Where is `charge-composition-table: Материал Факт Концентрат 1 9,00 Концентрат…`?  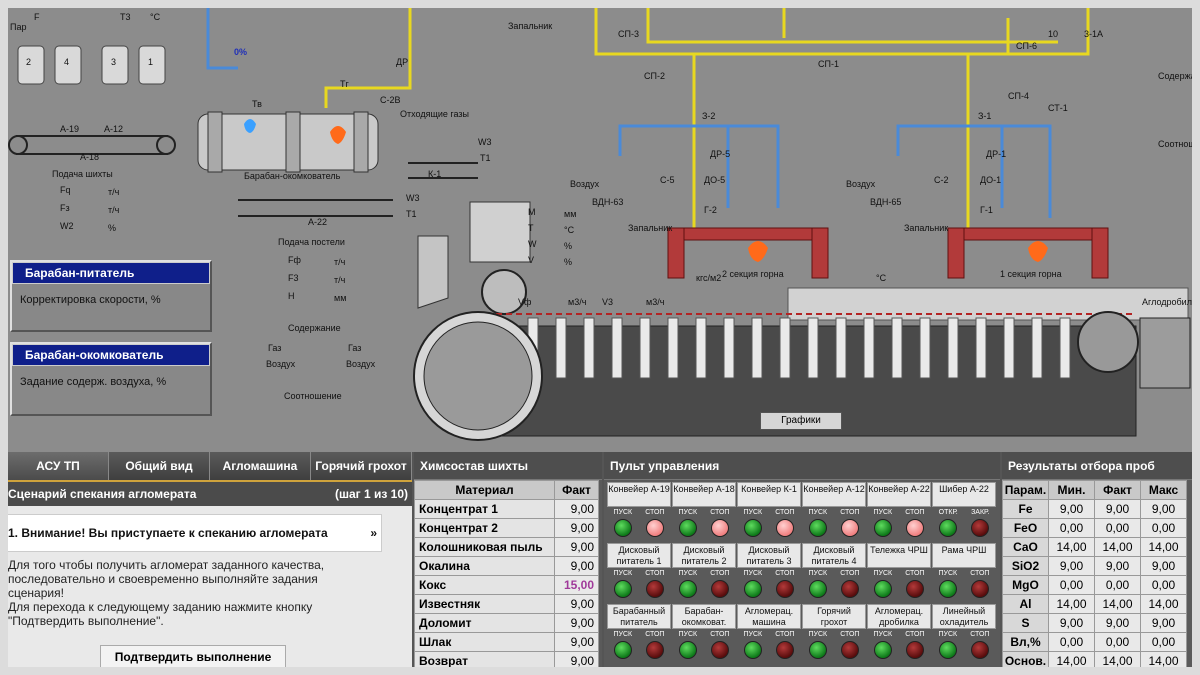 charge-composition-table: Материал Факт Концентрат 1 9,00 Концентрат… is located at coordinates (506, 575).